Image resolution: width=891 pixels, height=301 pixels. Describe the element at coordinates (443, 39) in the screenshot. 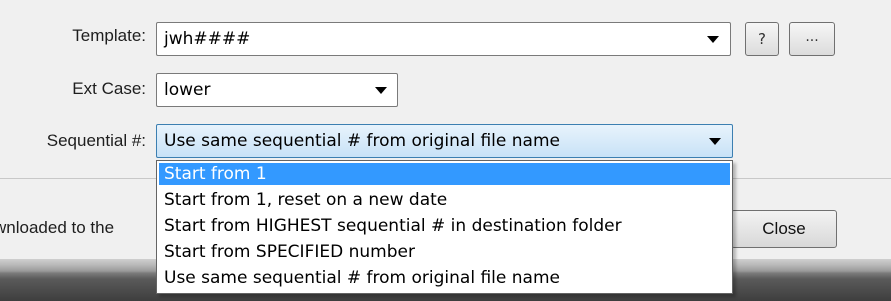

I see `template-combobox: jwh####` at that location.